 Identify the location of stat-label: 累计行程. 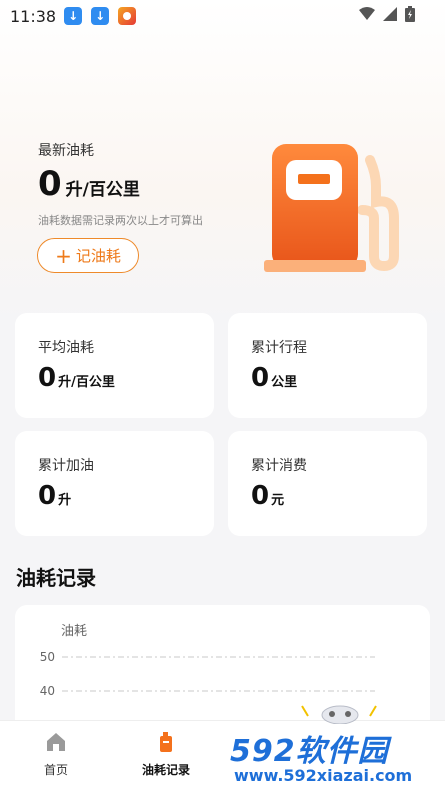
(279, 348).